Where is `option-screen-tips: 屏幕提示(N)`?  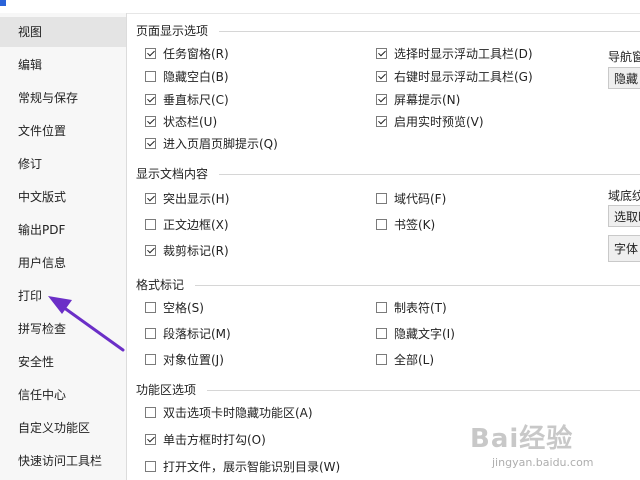
option-screen-tips: 屏幕提示(N) is located at coordinates (418, 100).